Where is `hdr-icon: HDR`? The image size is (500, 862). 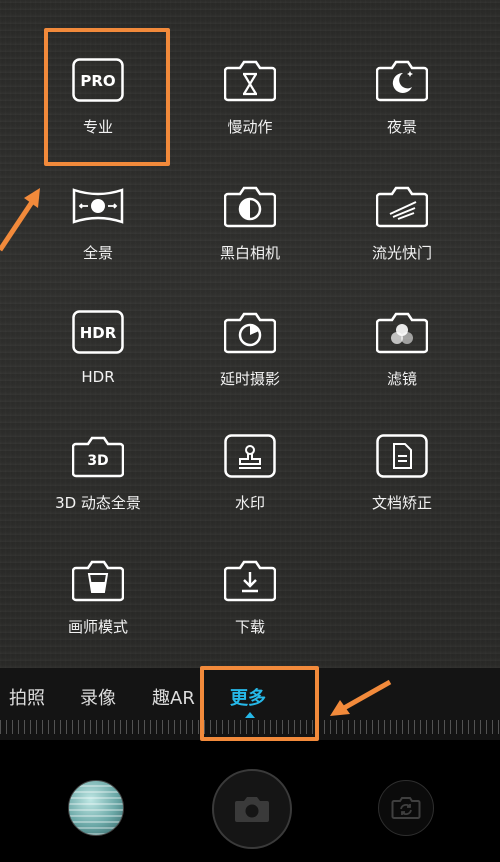 hdr-icon: HDR is located at coordinates (98, 332).